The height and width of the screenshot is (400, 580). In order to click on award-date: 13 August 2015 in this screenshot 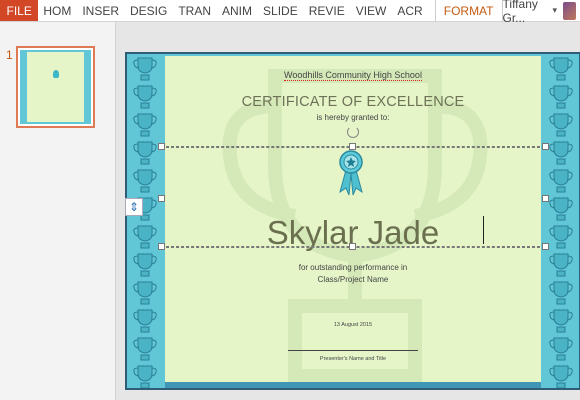, I will do `click(353, 325)`.